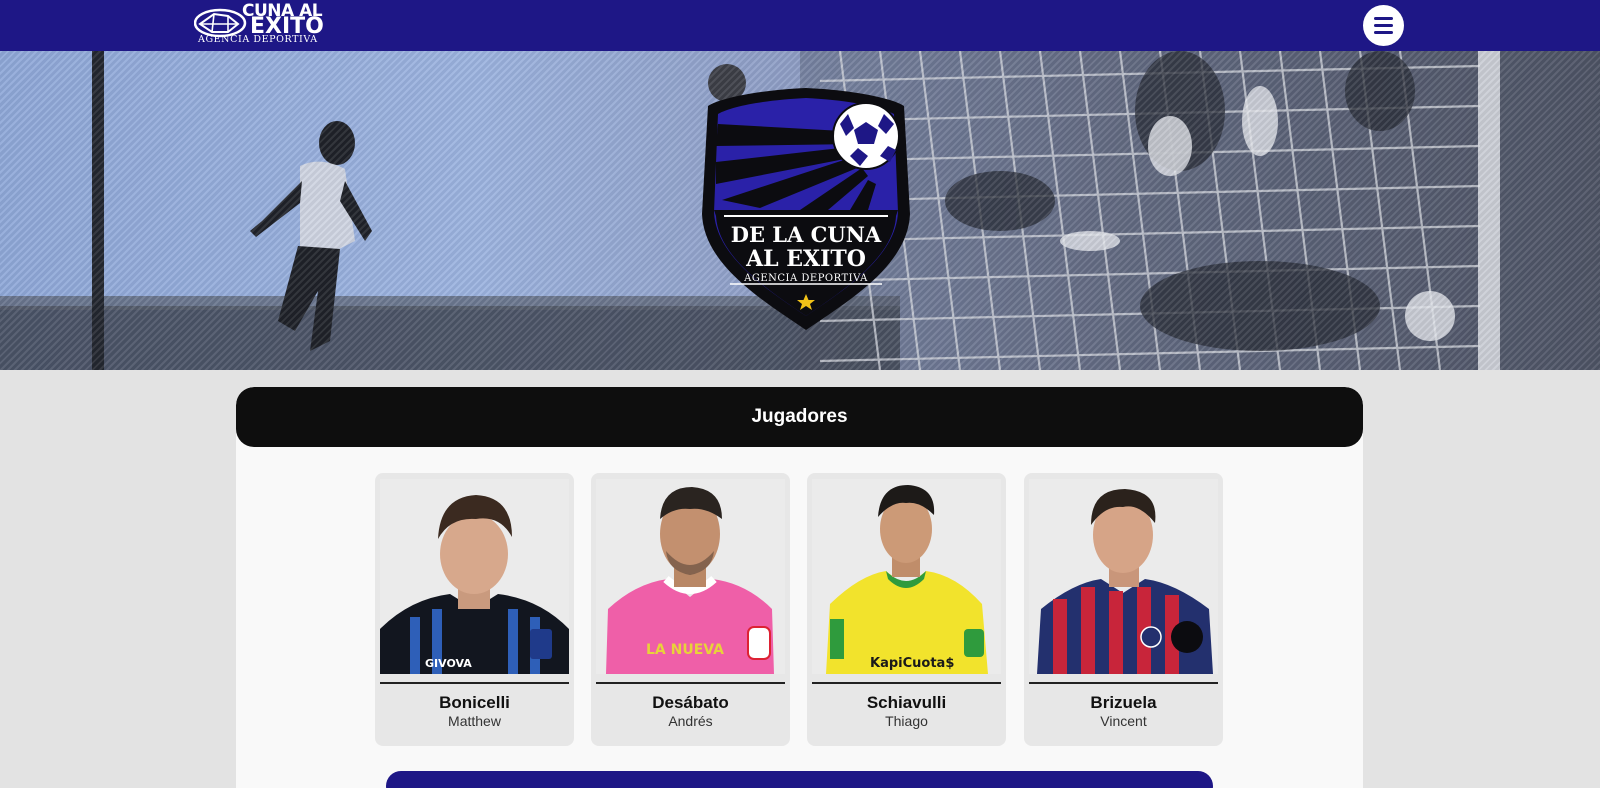 Image resolution: width=1600 pixels, height=788 pixels. I want to click on crest-line-1: DE LA CUNA, so click(806, 234).